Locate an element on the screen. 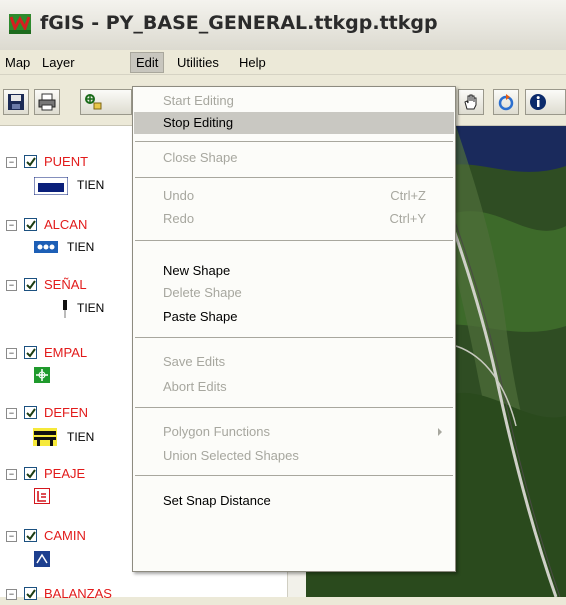  menu-item-label: Delete Shape is located at coordinates (202, 292).